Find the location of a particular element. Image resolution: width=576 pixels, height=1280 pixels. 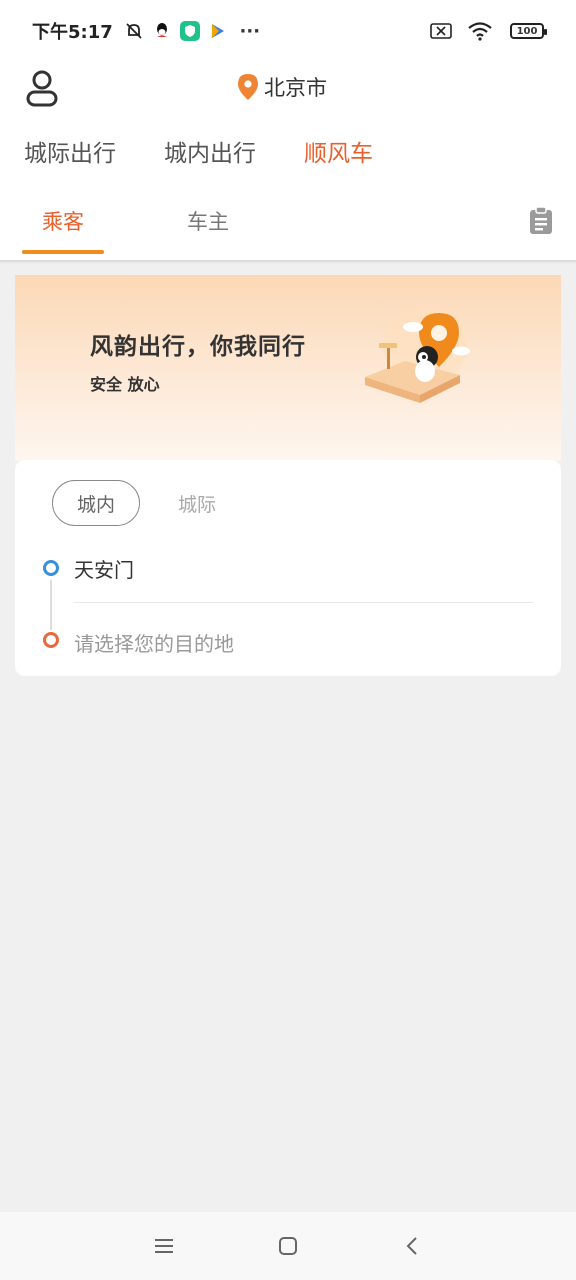

wifi-icon is located at coordinates (480, 31).